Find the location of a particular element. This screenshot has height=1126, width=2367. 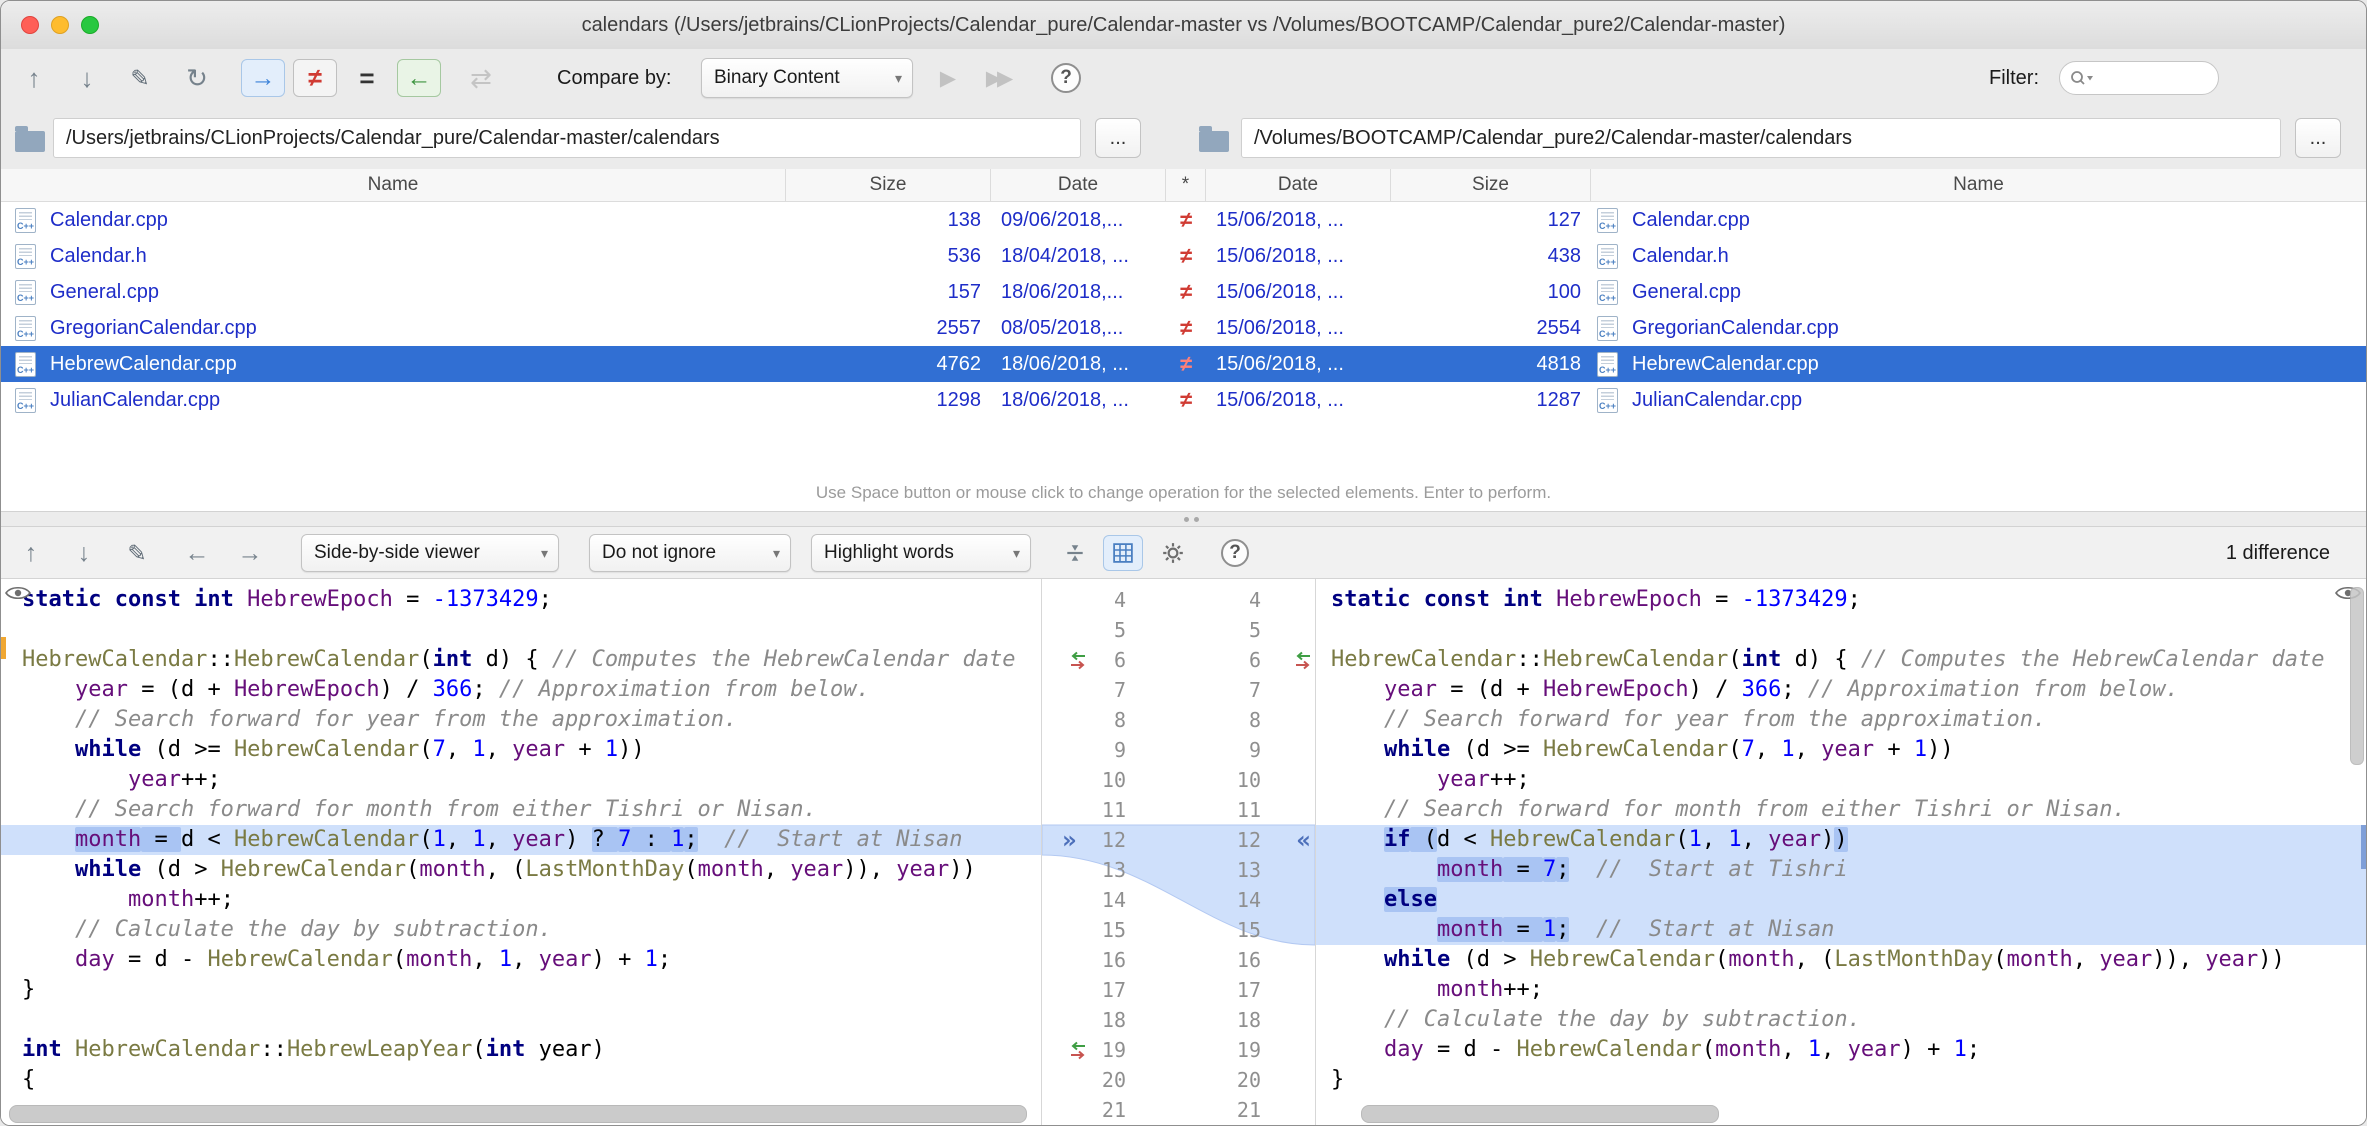

change-chevron-icon: « is located at coordinates (1304, 840).